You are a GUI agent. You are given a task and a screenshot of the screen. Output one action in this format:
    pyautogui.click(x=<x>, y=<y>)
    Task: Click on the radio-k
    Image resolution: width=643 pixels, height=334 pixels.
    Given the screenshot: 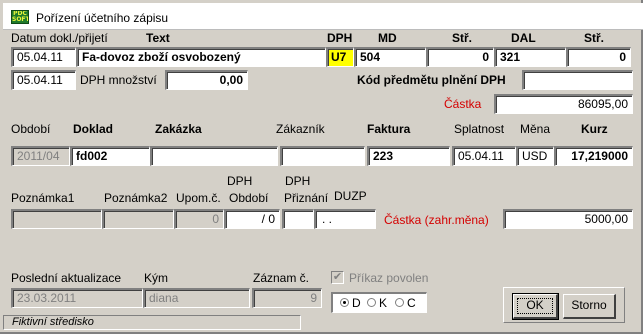 What is the action you would take?
    pyautogui.click(x=371, y=302)
    